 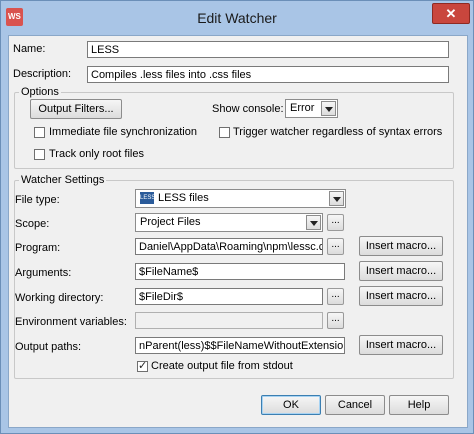 What do you see at coordinates (355, 405) in the screenshot?
I see `cancel-button: Cancel` at bounding box center [355, 405].